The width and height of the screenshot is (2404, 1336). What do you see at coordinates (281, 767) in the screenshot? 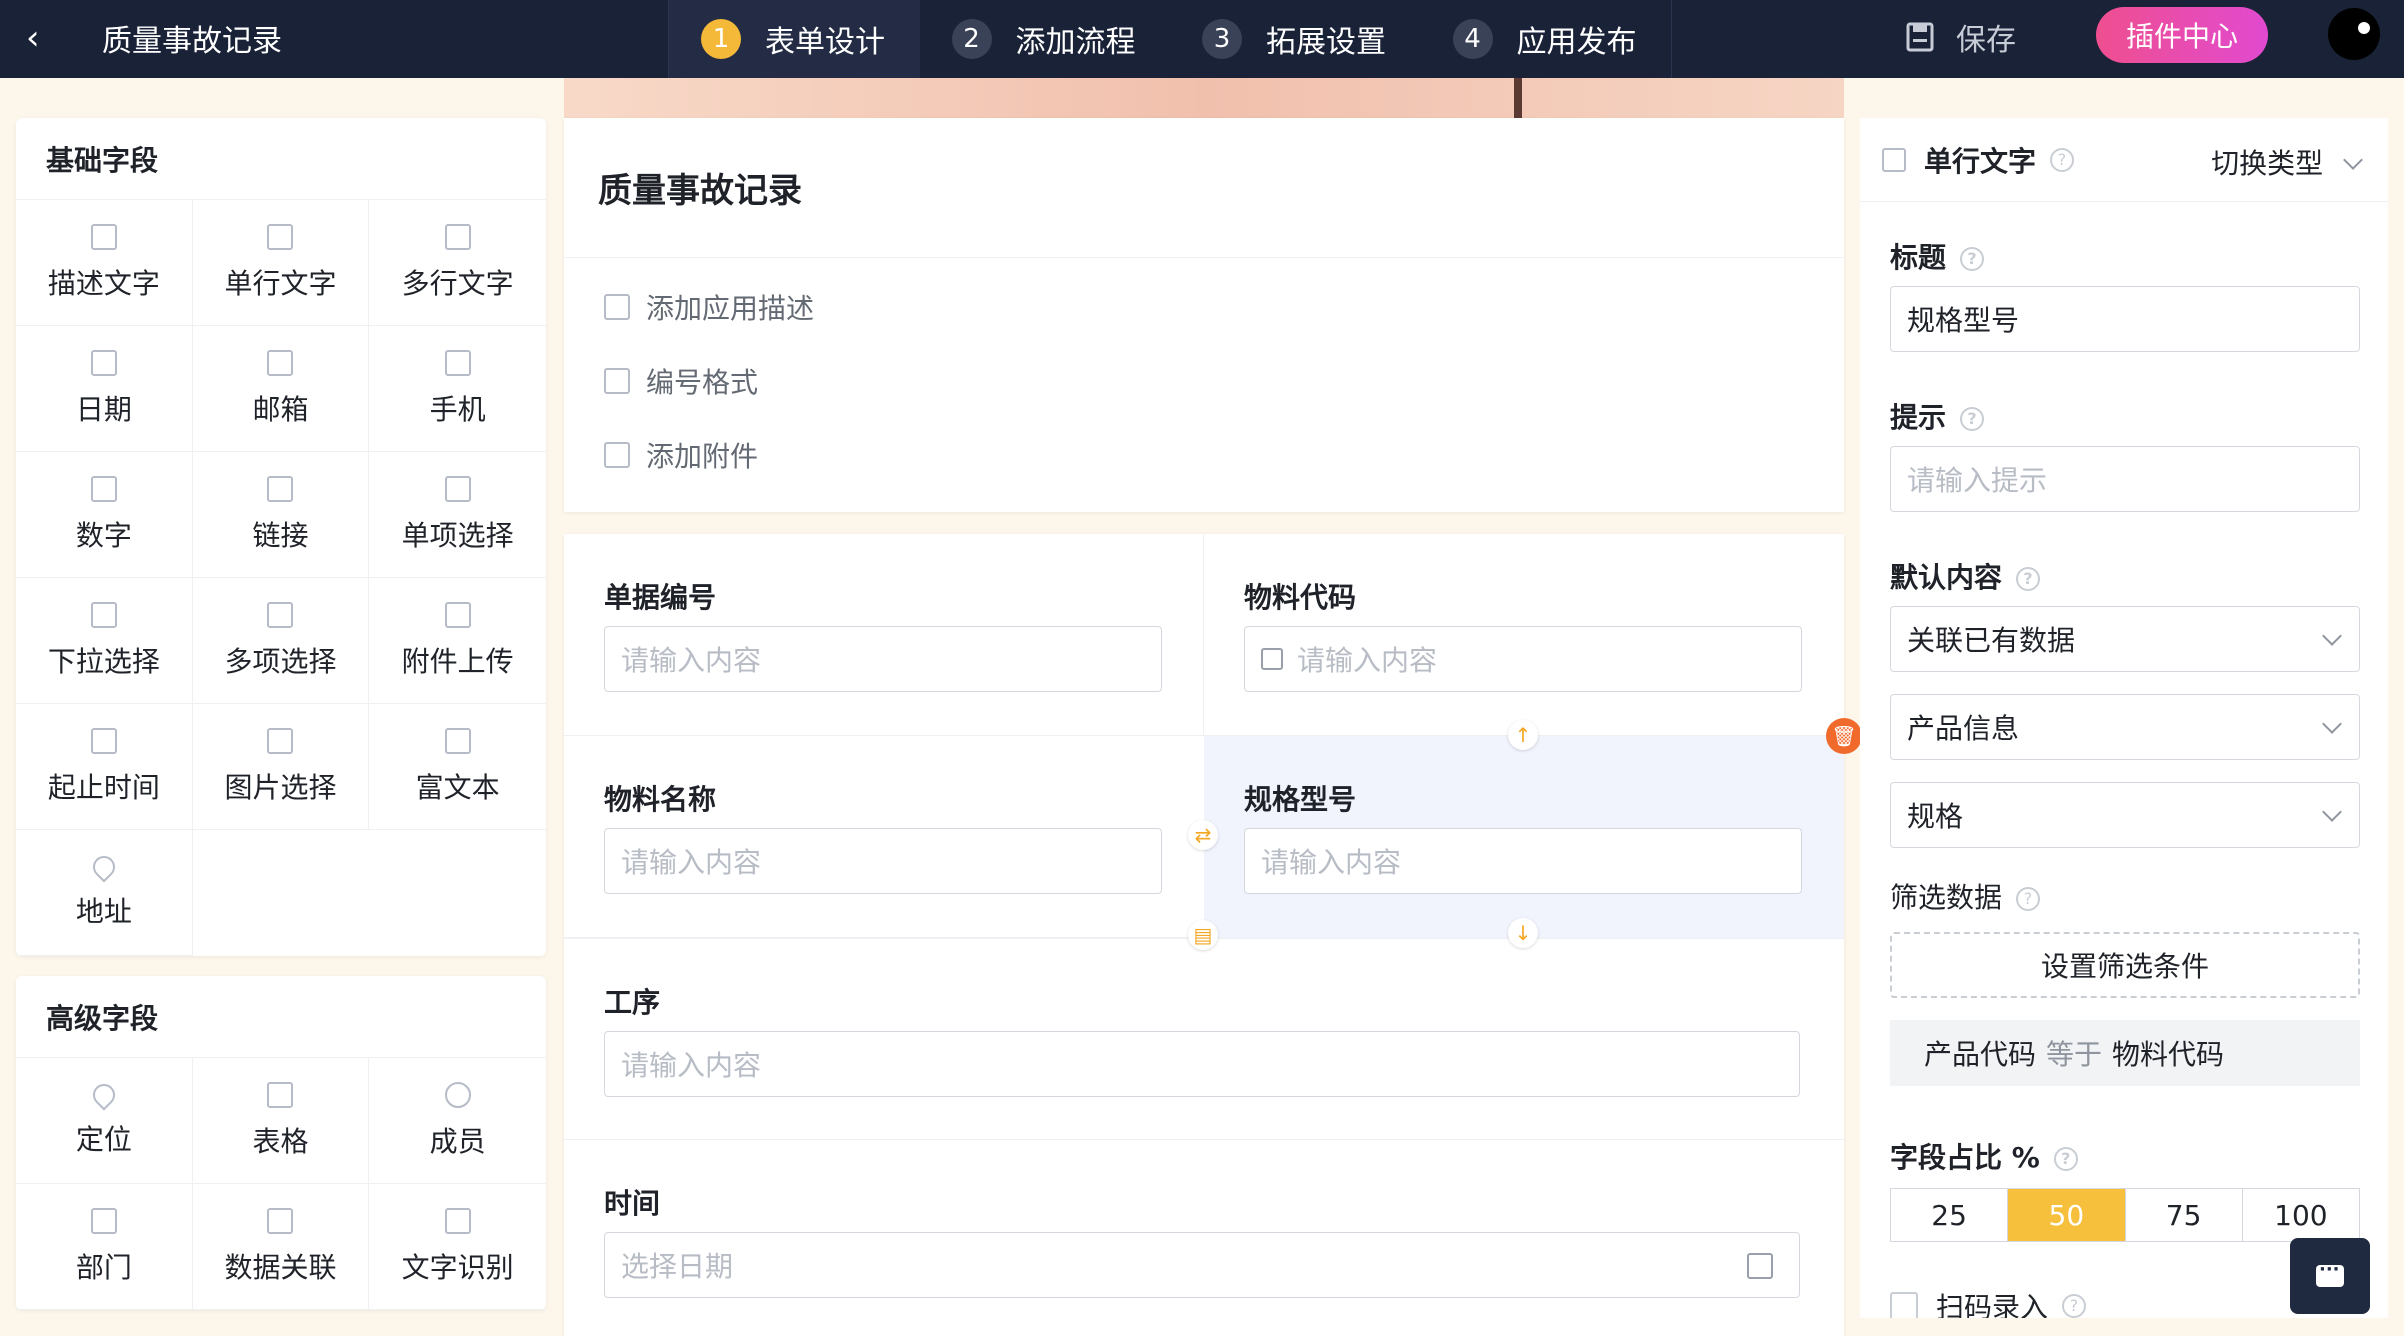
I see `field-image: 图片选择` at bounding box center [281, 767].